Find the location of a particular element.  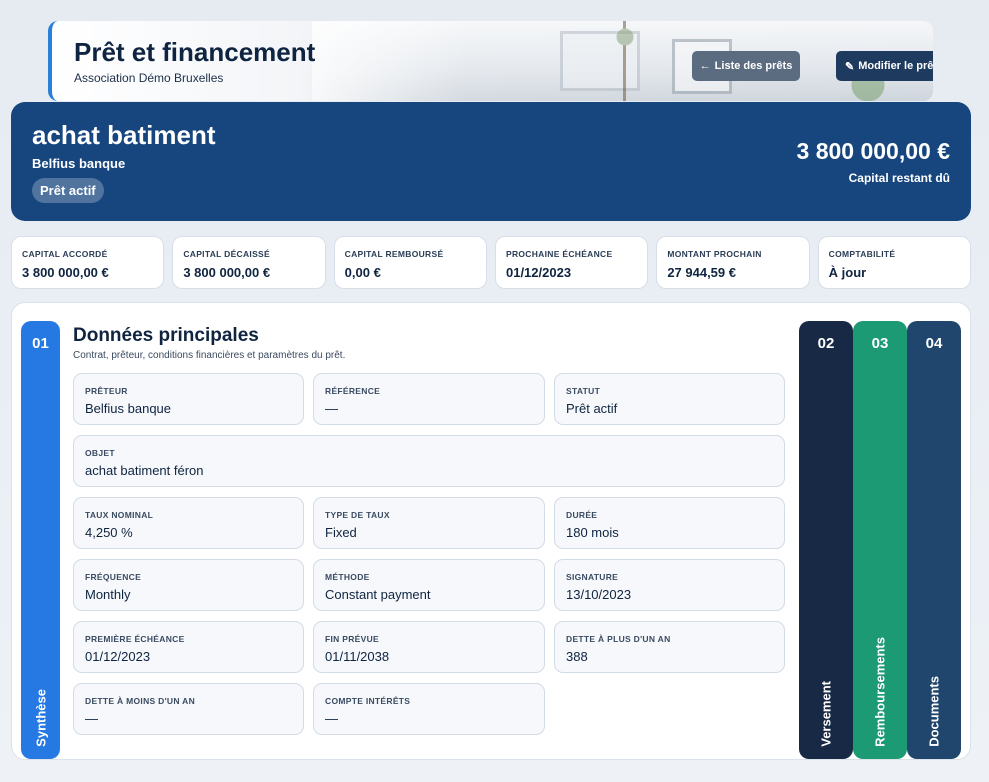

loan-lender: Belfius banque is located at coordinates (79, 163).